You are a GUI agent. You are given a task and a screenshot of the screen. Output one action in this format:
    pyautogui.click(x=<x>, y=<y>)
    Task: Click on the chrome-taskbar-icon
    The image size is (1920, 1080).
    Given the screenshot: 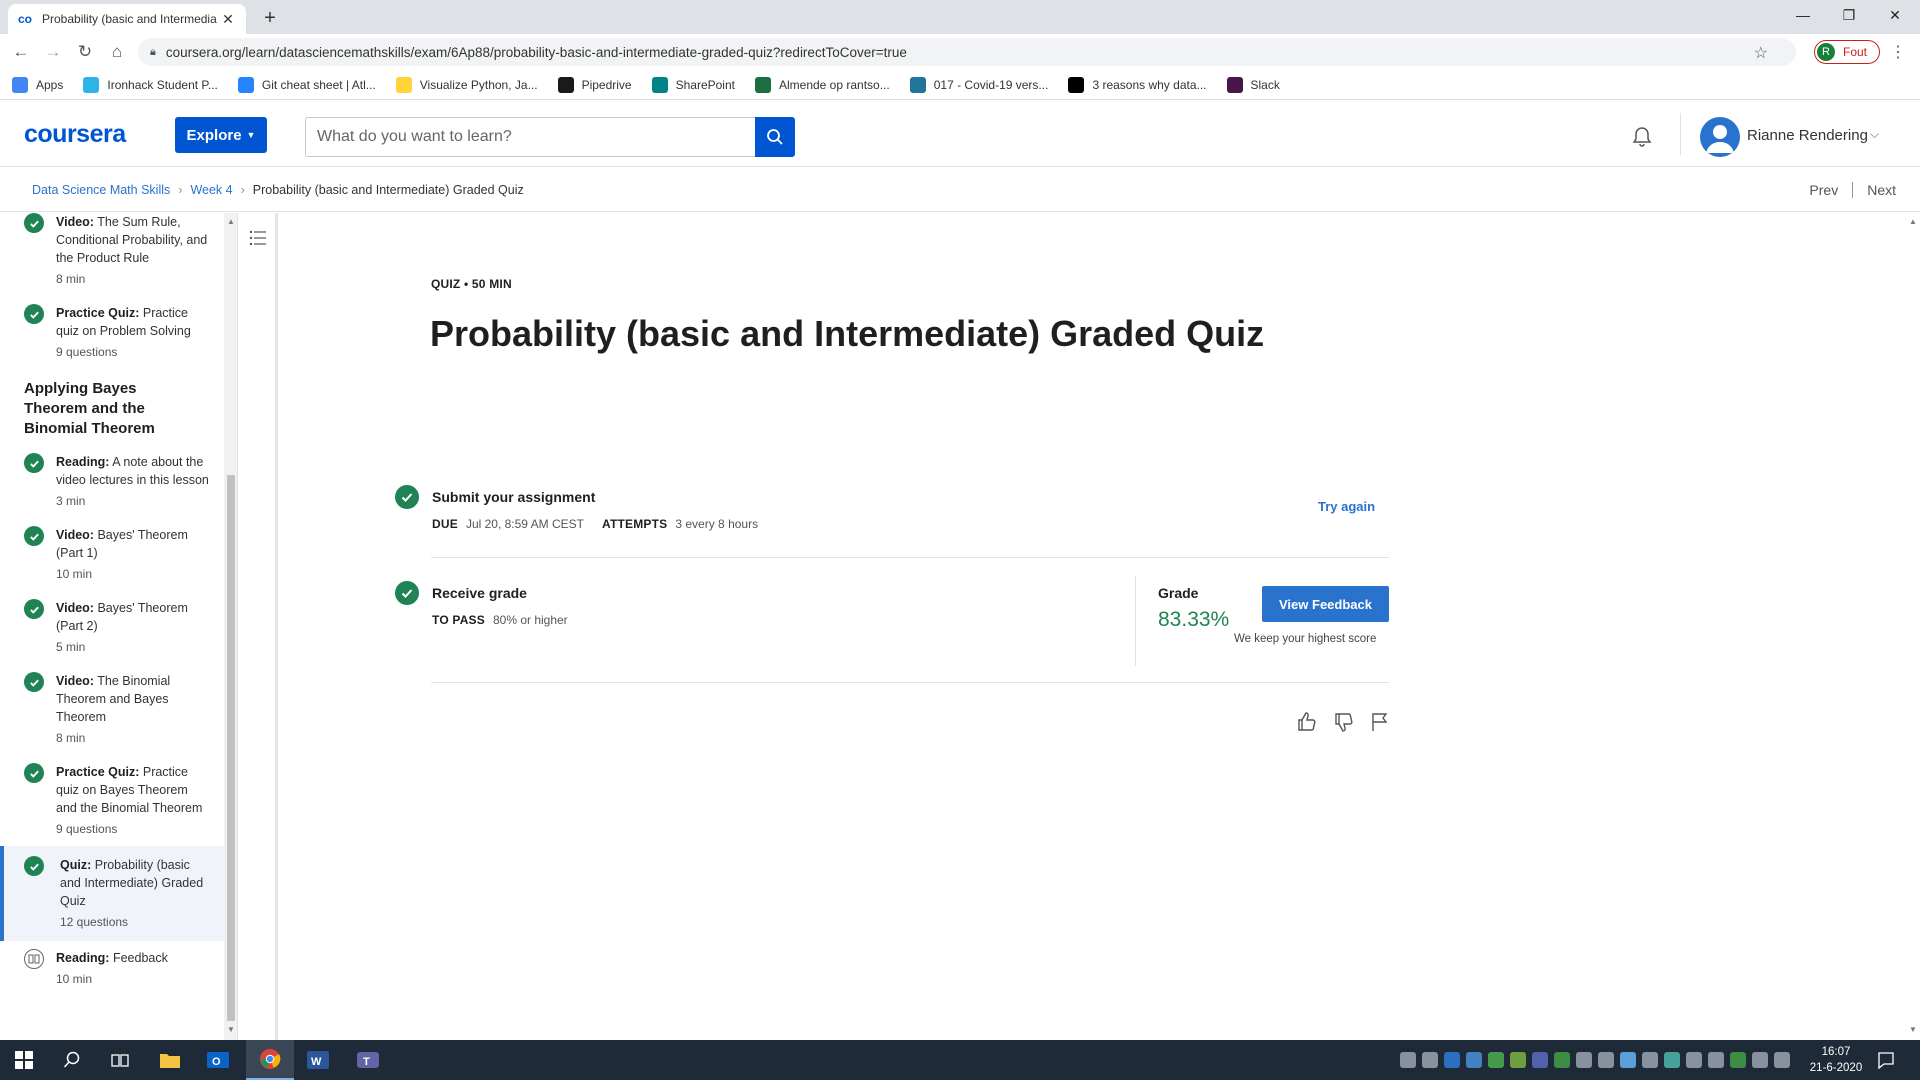 What is the action you would take?
    pyautogui.click(x=270, y=1060)
    